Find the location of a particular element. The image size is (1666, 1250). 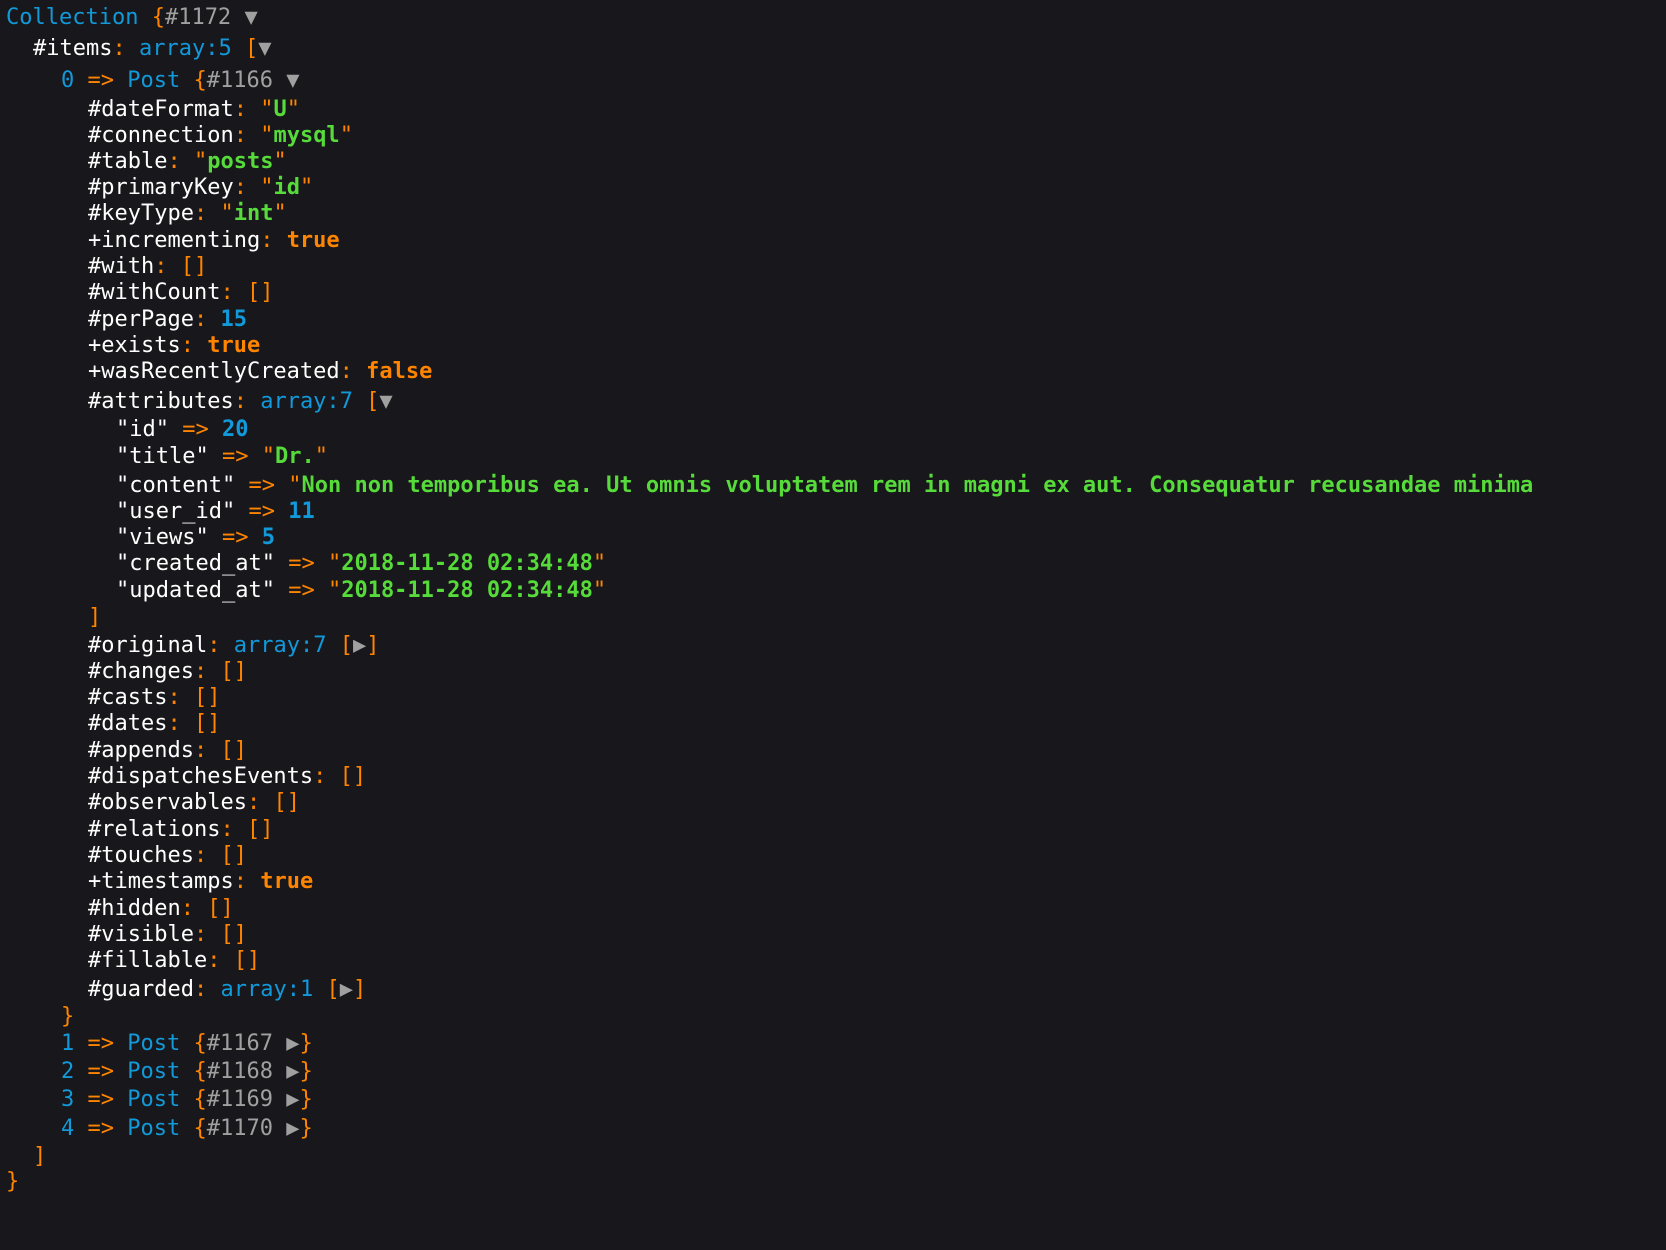

item-0-close-brace: } is located at coordinates (68, 1016).